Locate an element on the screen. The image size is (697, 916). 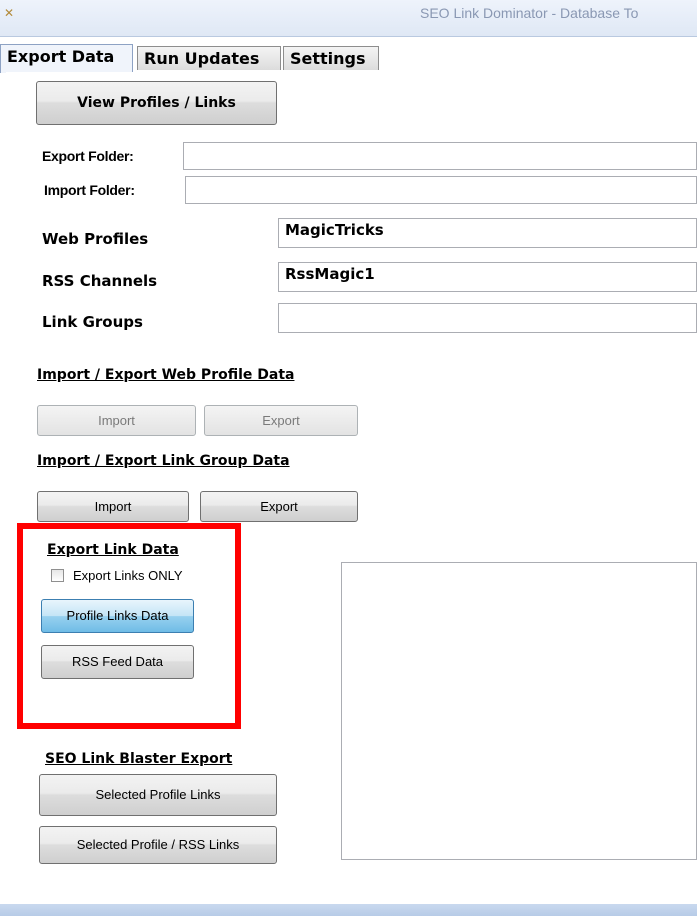
window-title: SEO Link Dominator - Database To is located at coordinates (529, 13).